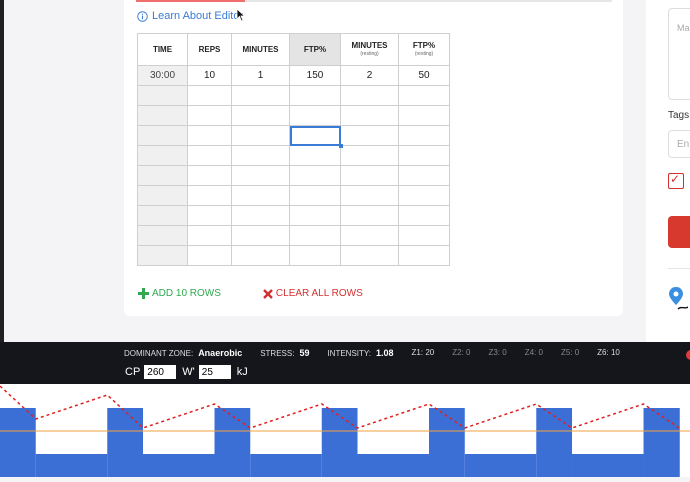 Image resolution: width=690 pixels, height=482 pixels. What do you see at coordinates (191, 1) in the screenshot?
I see `progress-fill` at bounding box center [191, 1].